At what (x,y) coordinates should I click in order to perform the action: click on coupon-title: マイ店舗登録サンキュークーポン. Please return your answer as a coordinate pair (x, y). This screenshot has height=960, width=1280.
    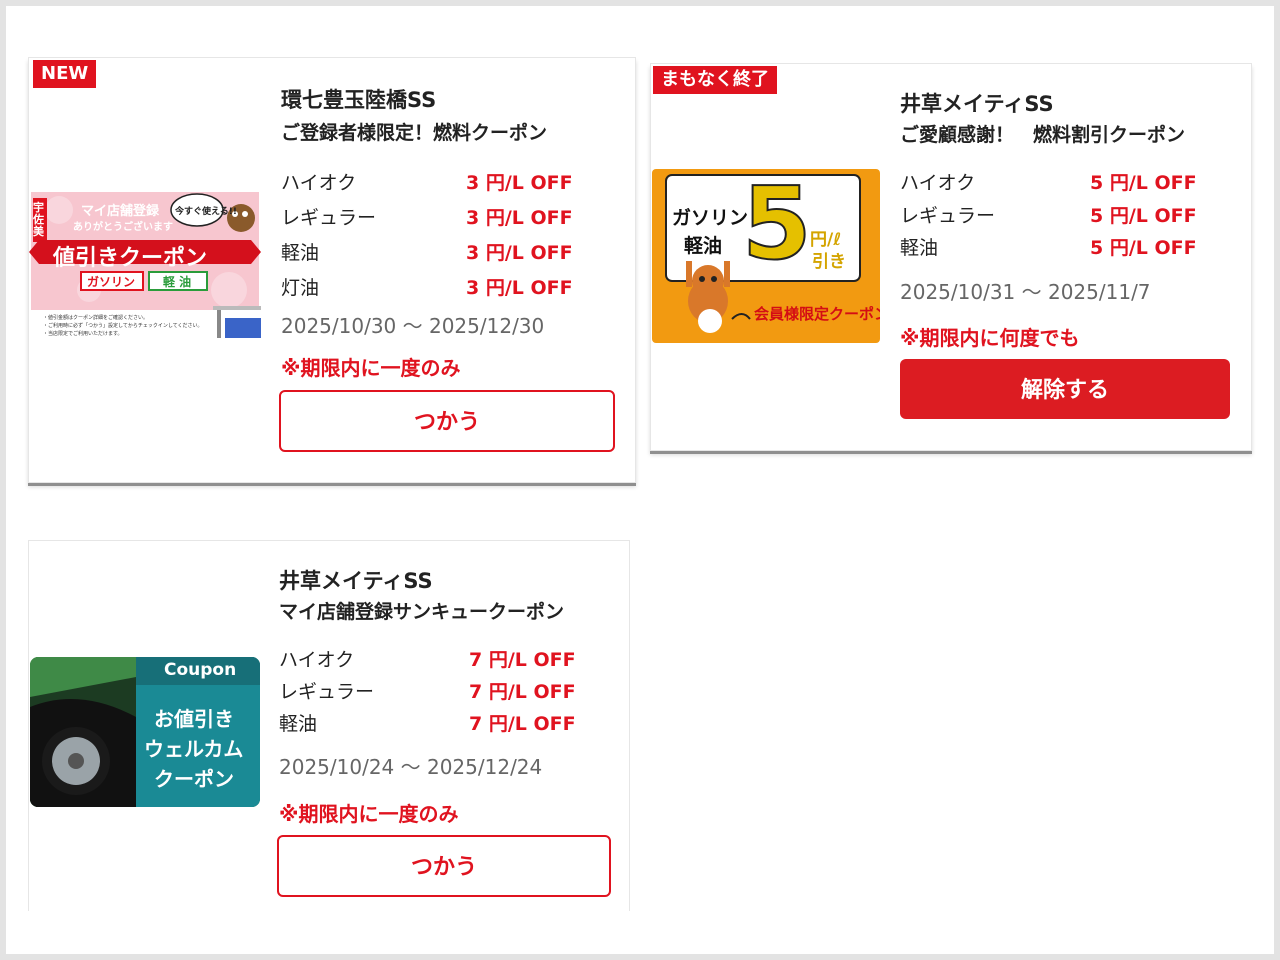
    Looking at the image, I should click on (422, 612).